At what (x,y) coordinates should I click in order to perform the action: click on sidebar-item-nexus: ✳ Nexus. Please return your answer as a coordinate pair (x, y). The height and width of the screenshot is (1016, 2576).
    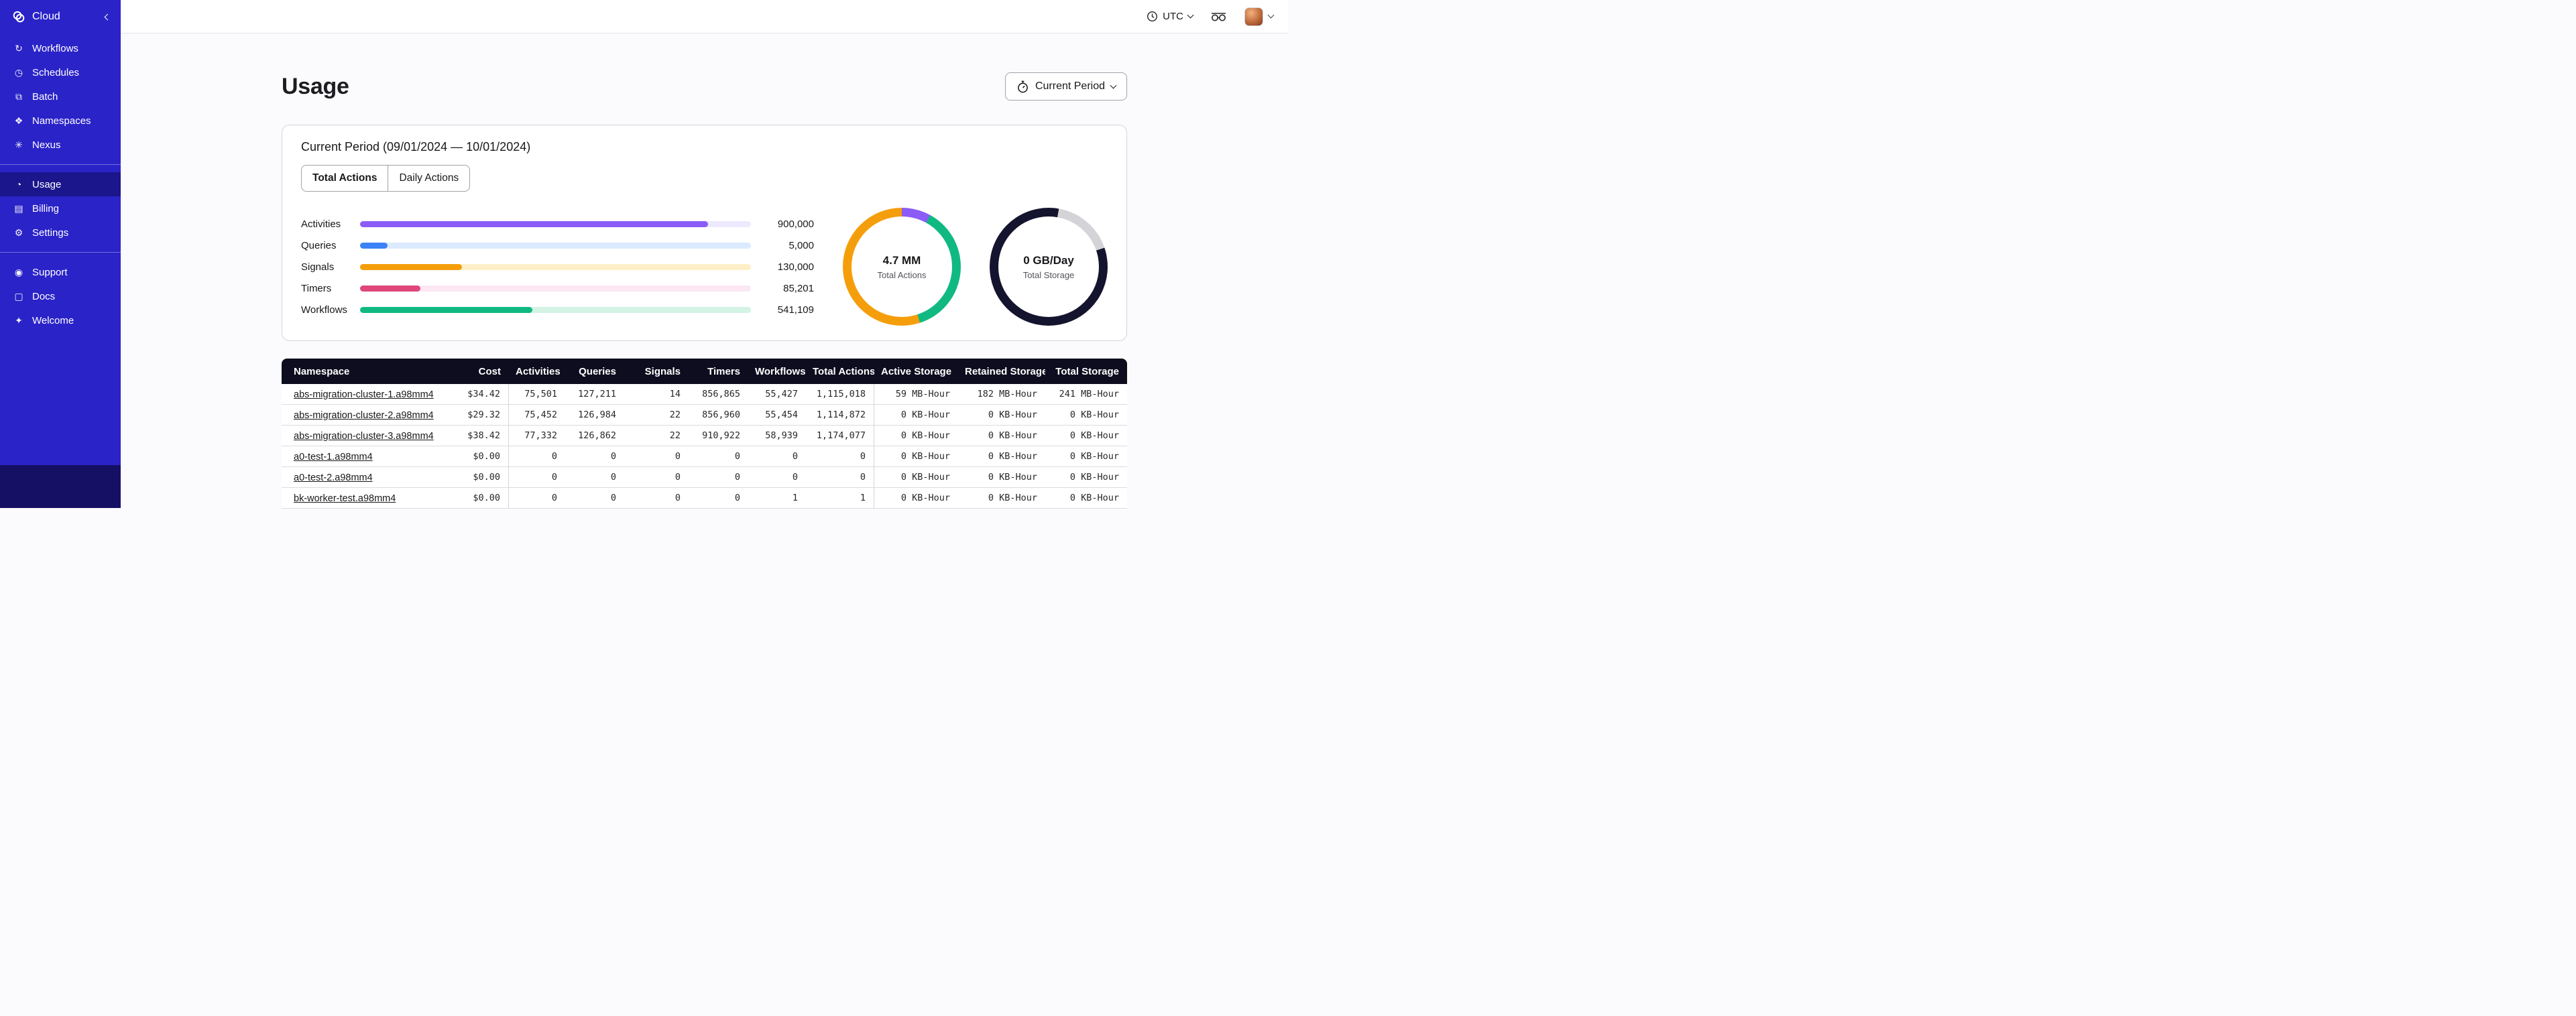
    Looking at the image, I should click on (60, 145).